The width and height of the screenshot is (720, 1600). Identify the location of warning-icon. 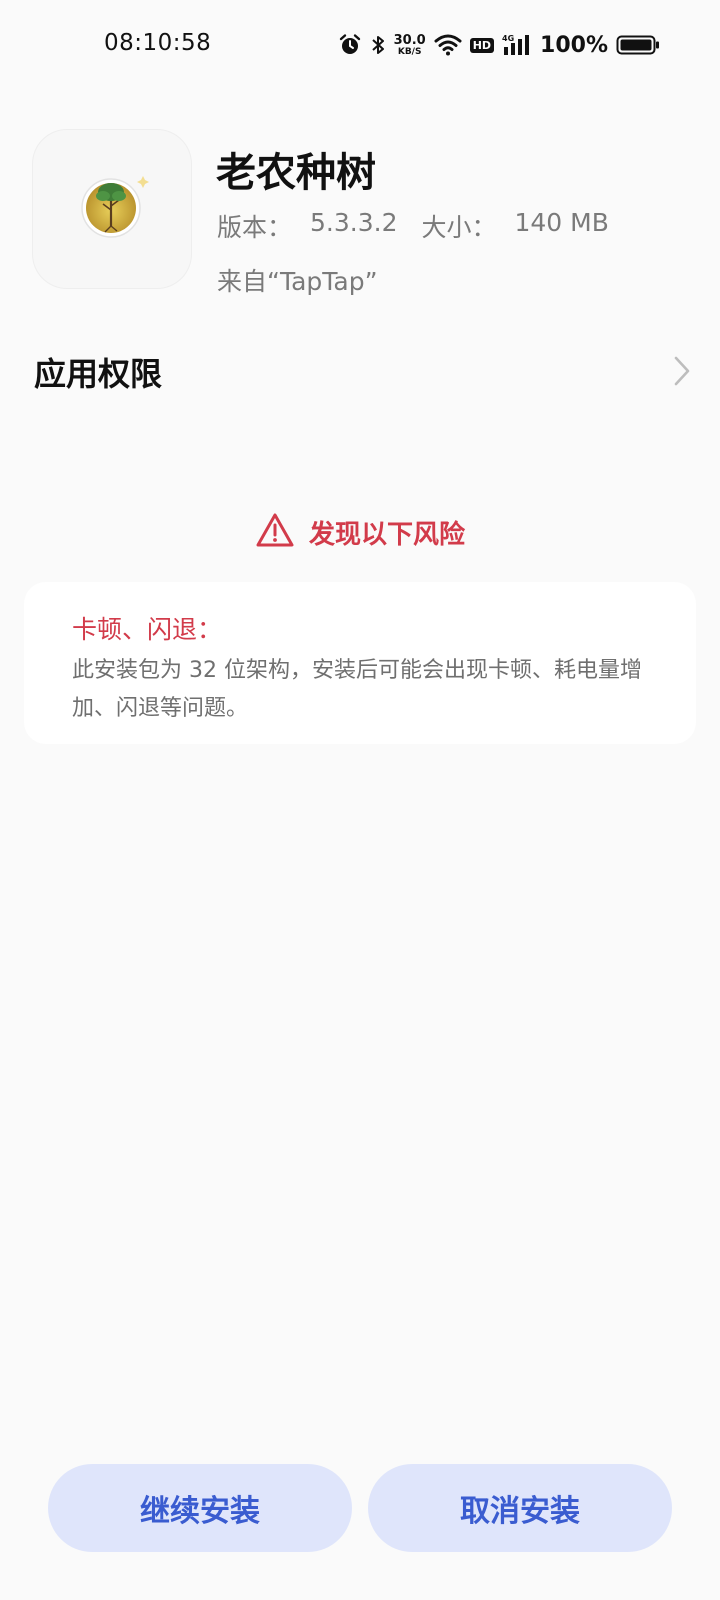
(275, 532).